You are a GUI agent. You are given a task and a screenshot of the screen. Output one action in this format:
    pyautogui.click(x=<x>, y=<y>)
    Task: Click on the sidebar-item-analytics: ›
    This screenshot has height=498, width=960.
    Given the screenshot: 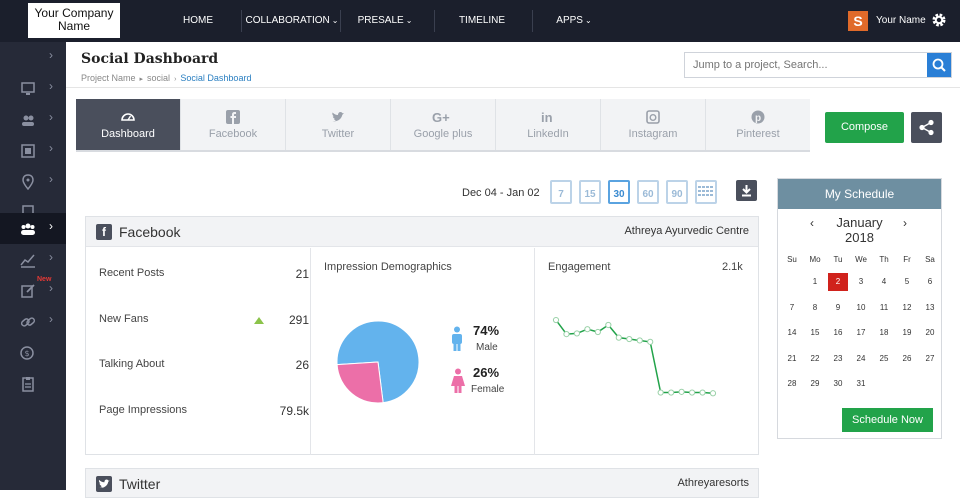 What is the action you would take?
    pyautogui.click(x=33, y=259)
    